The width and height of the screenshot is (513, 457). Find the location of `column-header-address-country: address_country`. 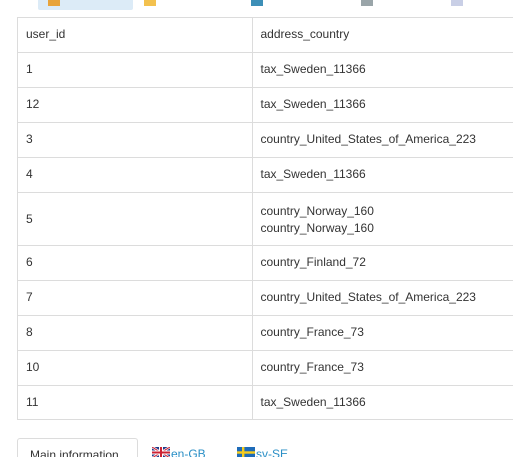

column-header-address-country: address_country is located at coordinates (382, 35).